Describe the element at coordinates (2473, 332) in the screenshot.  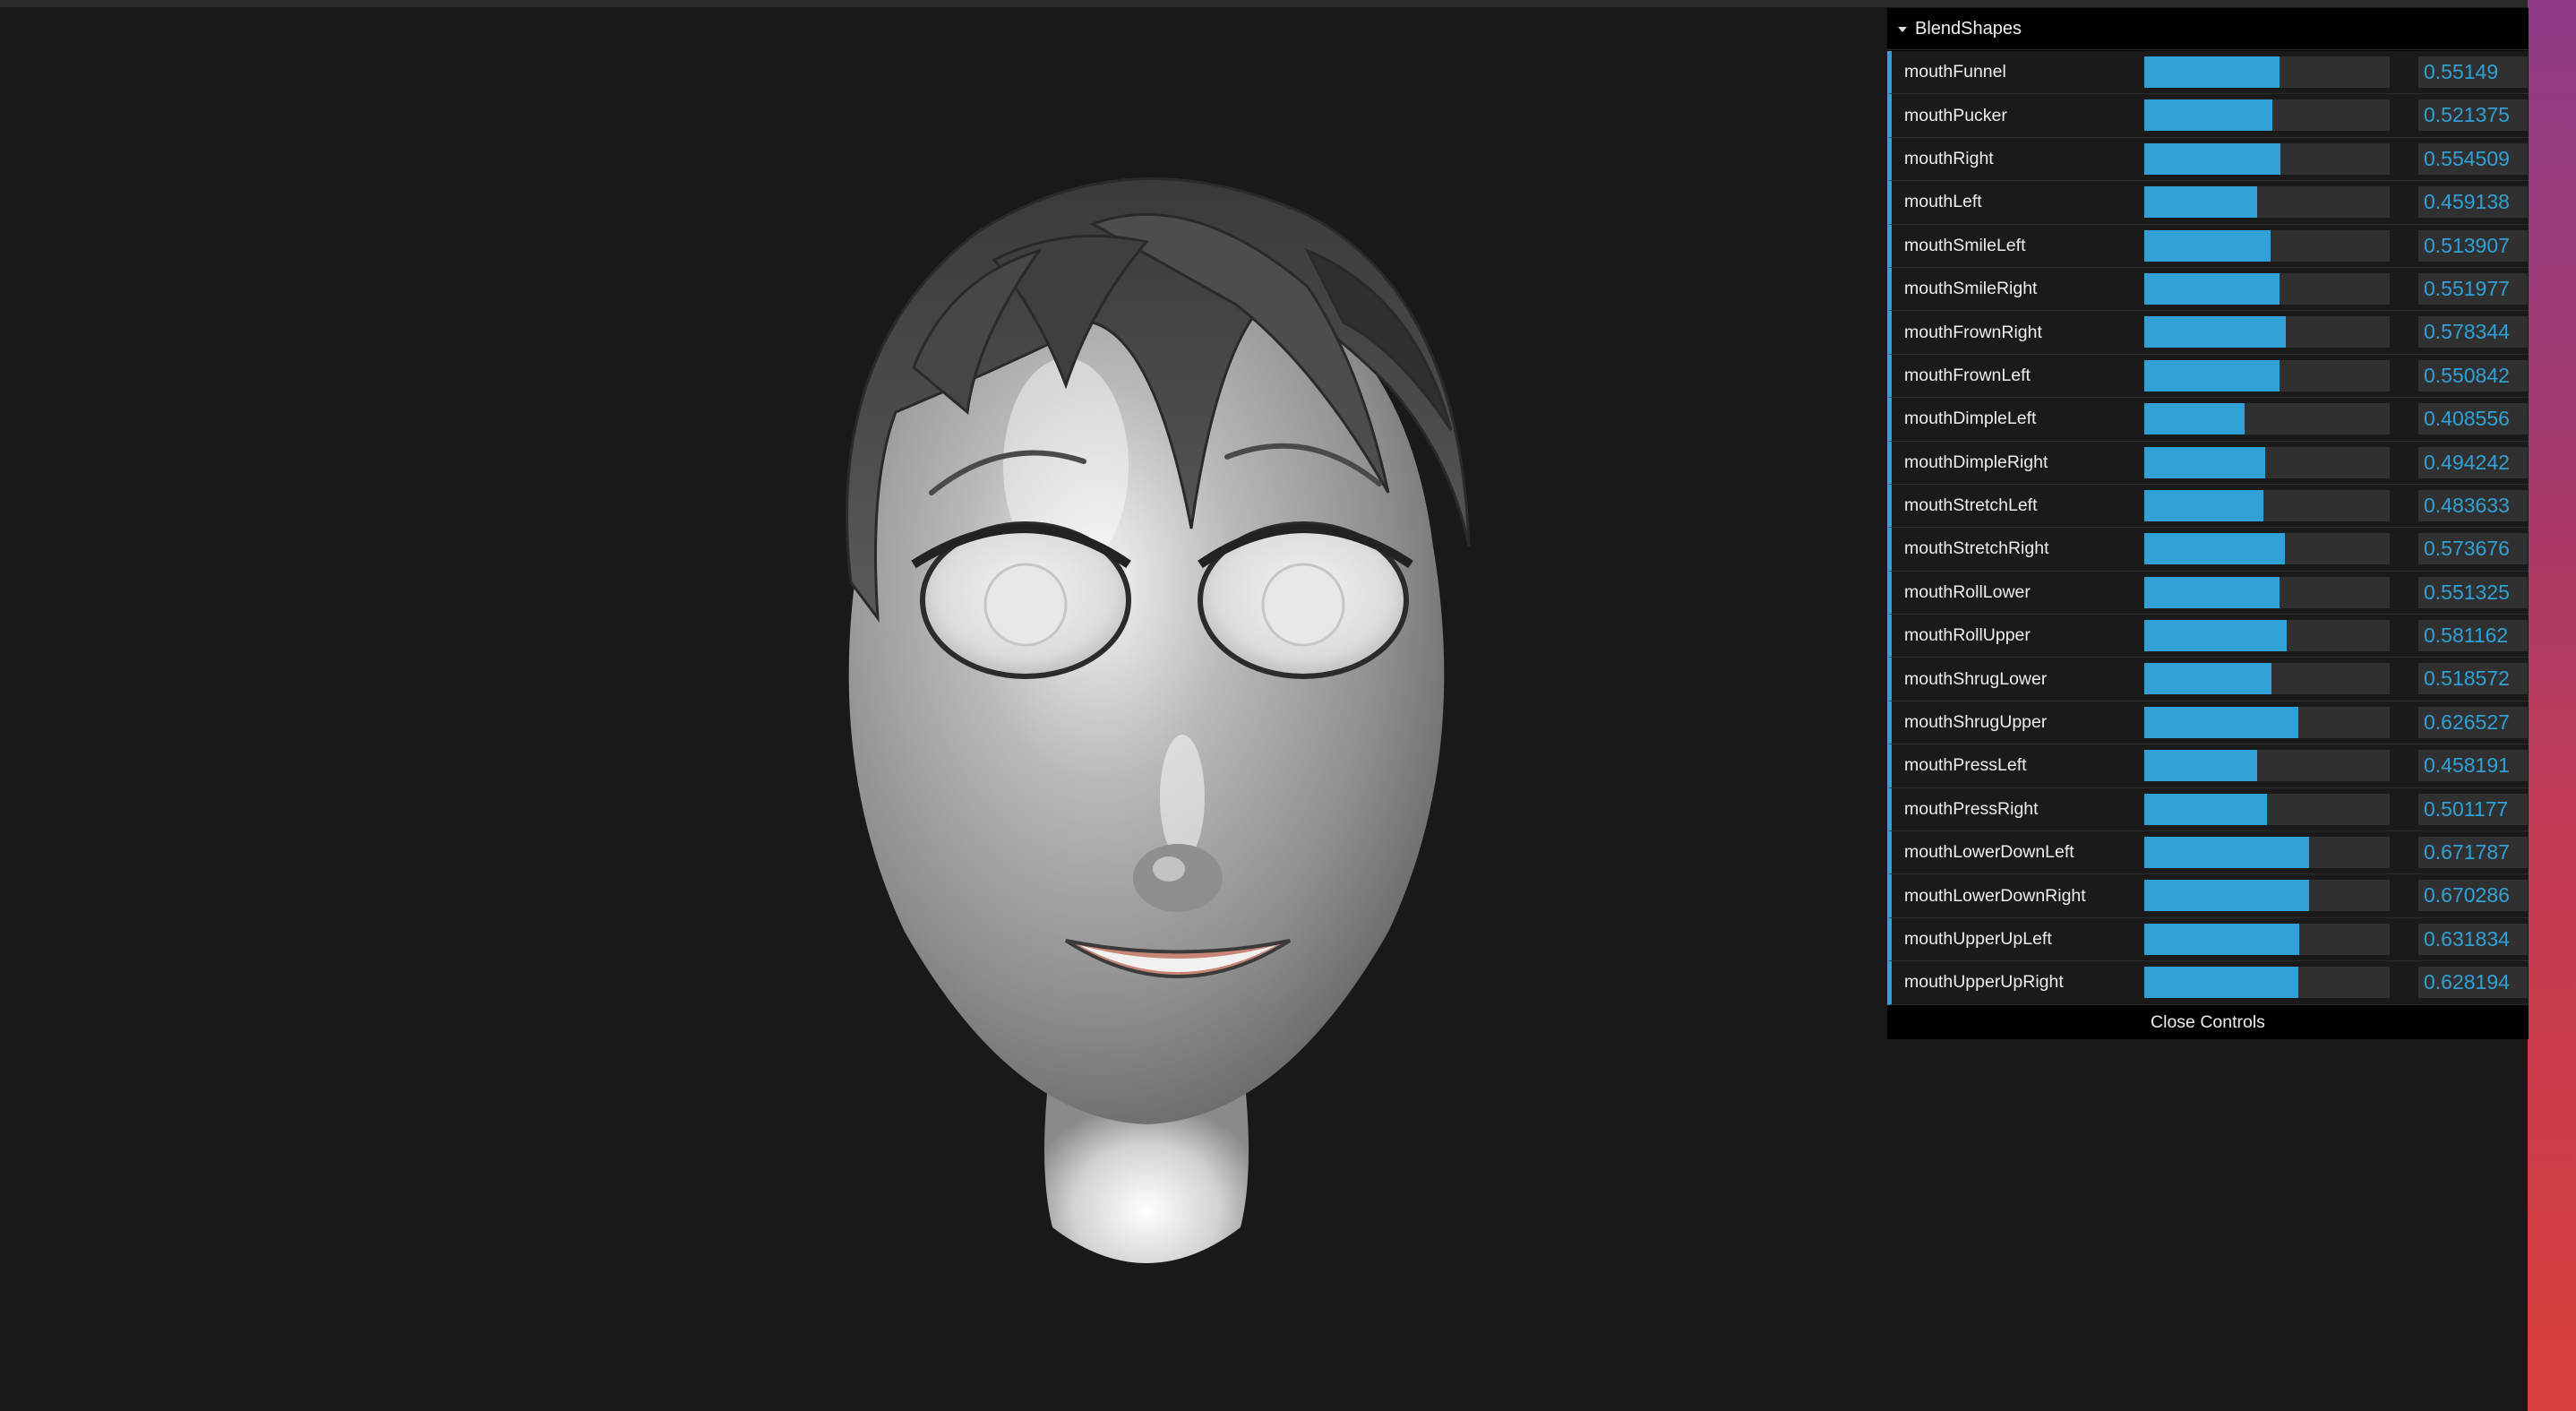
I see `value-number-input: 0.578344` at that location.